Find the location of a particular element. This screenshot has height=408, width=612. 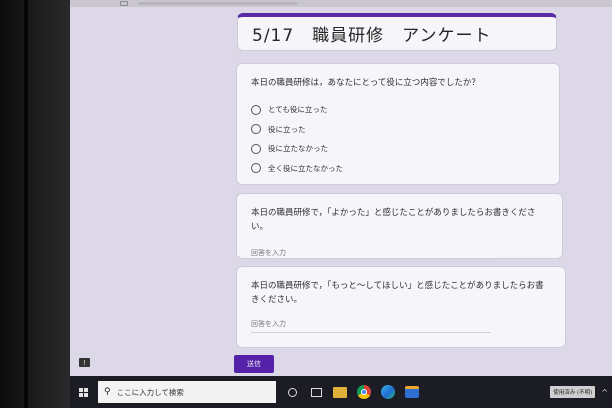

system-tray: 使用済み (不明) ^ is located at coordinates (579, 392).